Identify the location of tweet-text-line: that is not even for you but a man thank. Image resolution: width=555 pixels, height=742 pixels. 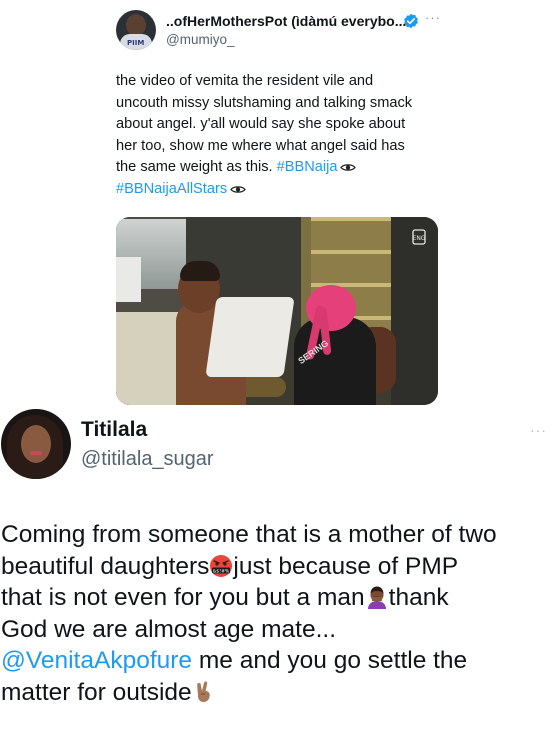
(277, 598).